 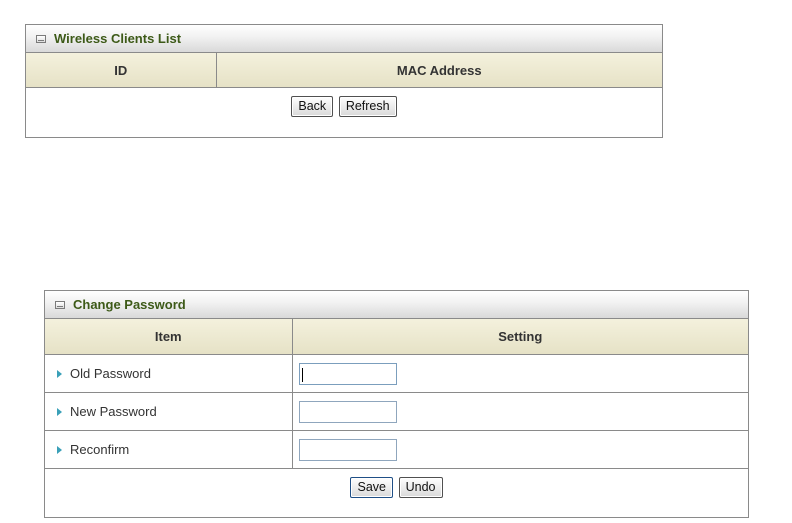 I want to click on table-row: Reconfirm, so click(x=396, y=449).